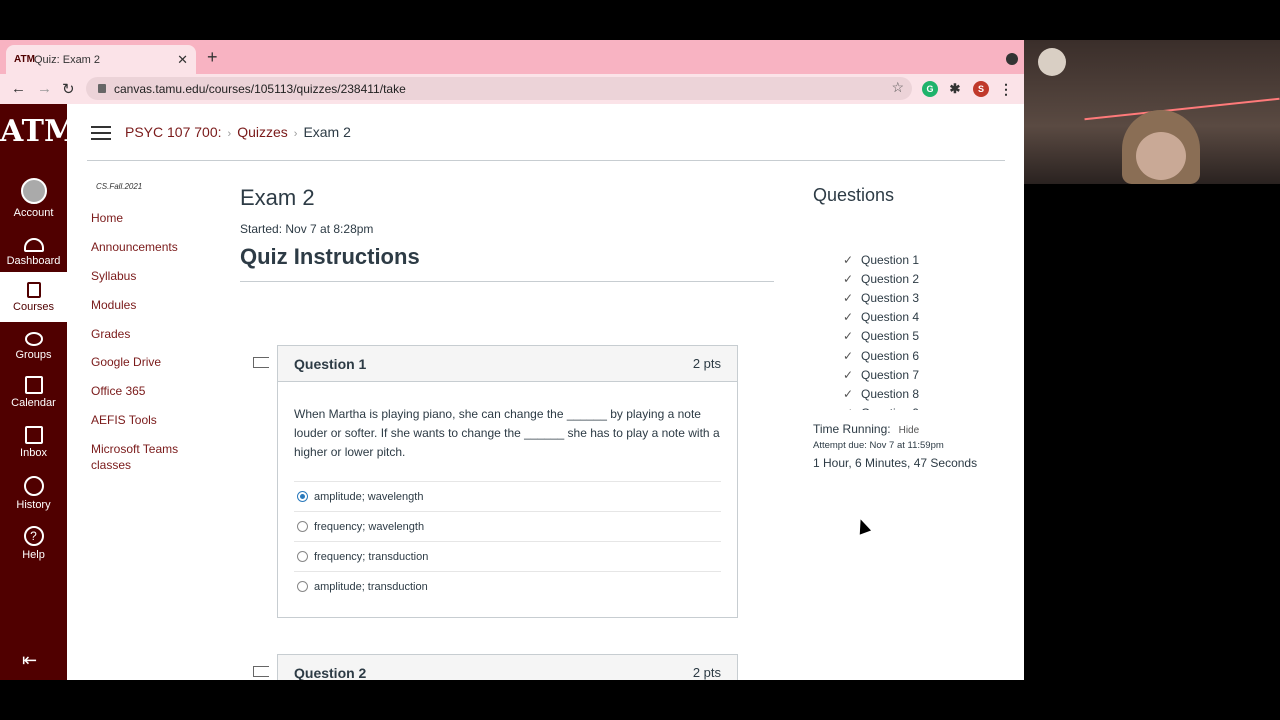 The image size is (1280, 720). Describe the element at coordinates (897, 87) in the screenshot. I see `bookmark-star-icon: ☆` at that location.